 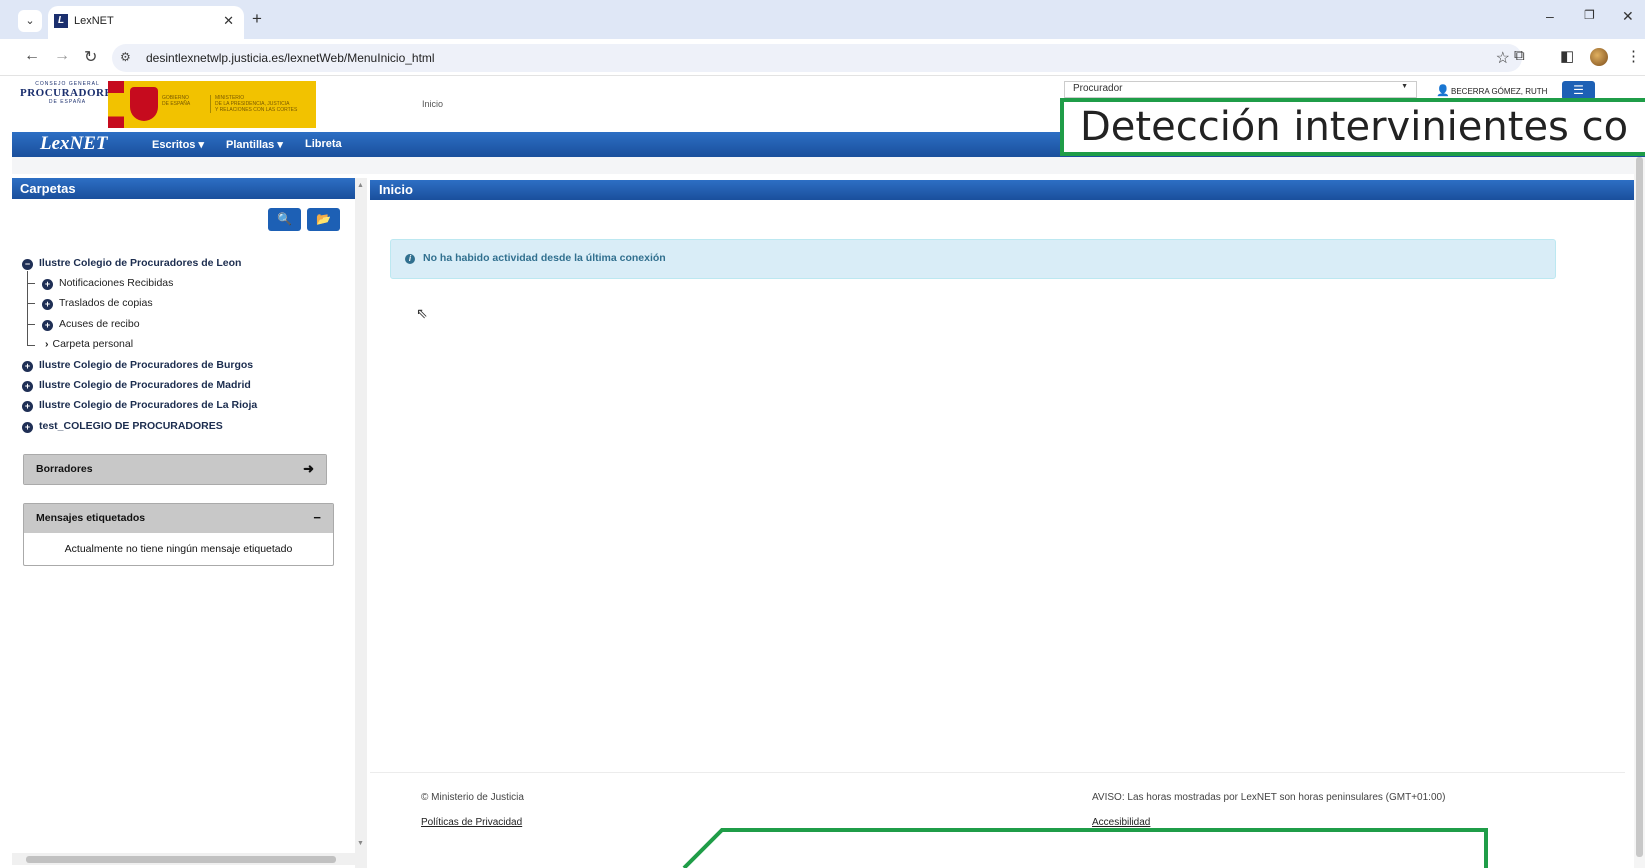 I want to click on tree-item-notificaciones: + Notificaciones Recibidas, so click(x=107, y=283).